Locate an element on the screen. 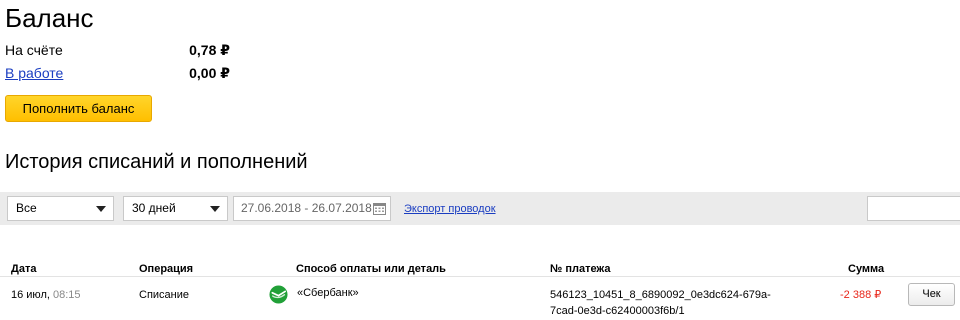  row-date-day: 16 июл, is located at coordinates (30, 295).